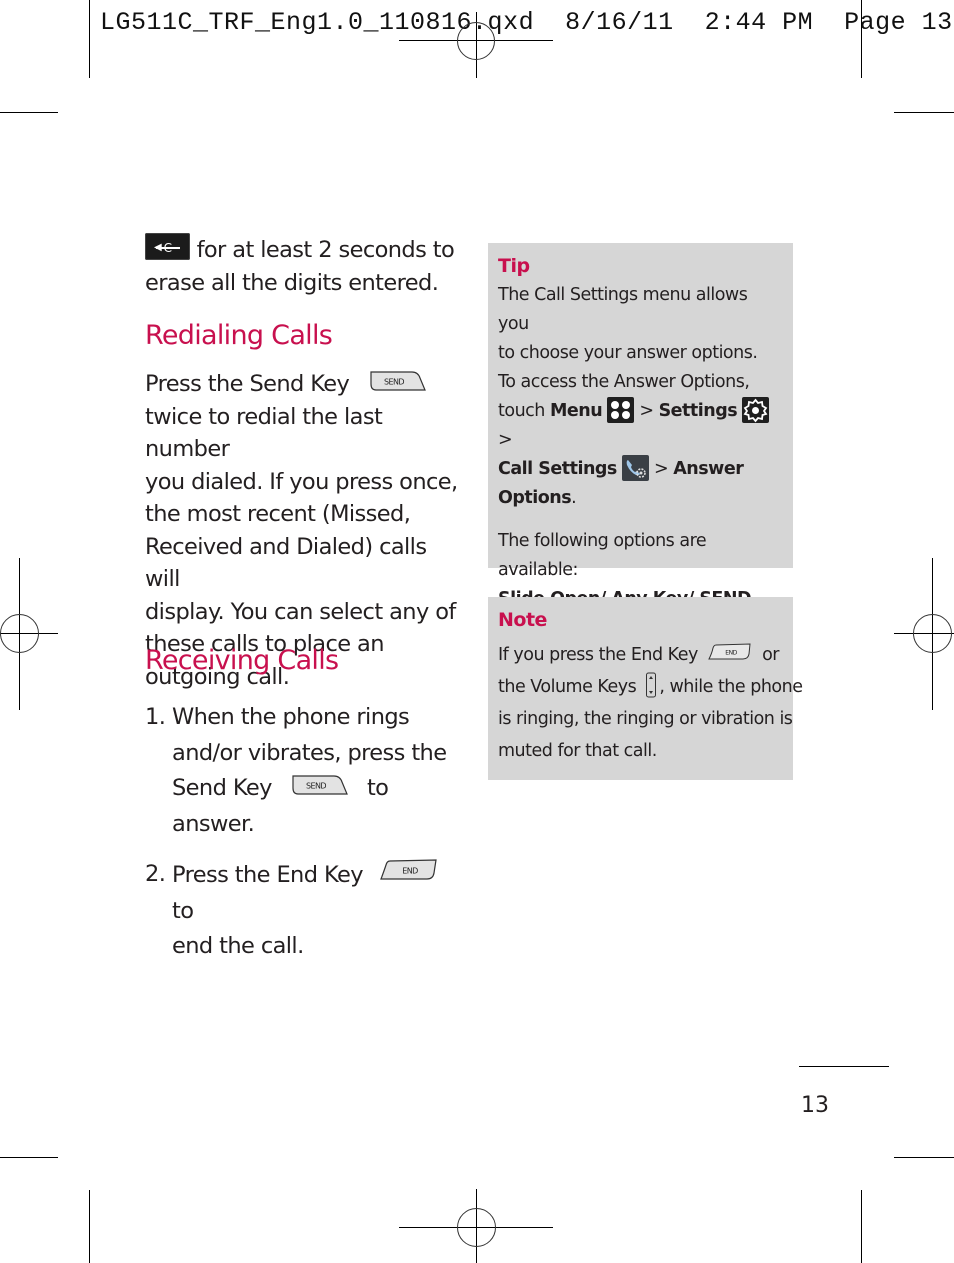 The width and height of the screenshot is (954, 1263). I want to click on step-line: When the phone rings, so click(291, 717).